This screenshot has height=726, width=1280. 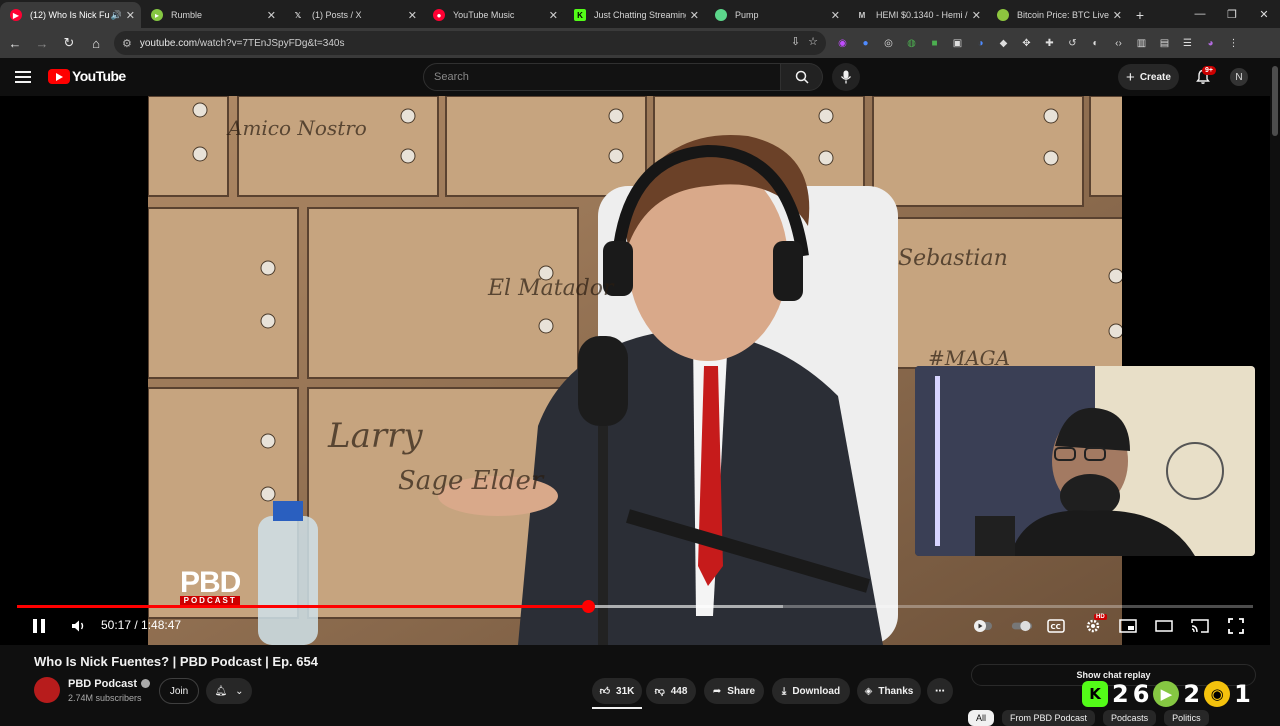 What do you see at coordinates (69, 43) in the screenshot?
I see `reload-icon: ↻` at bounding box center [69, 43].